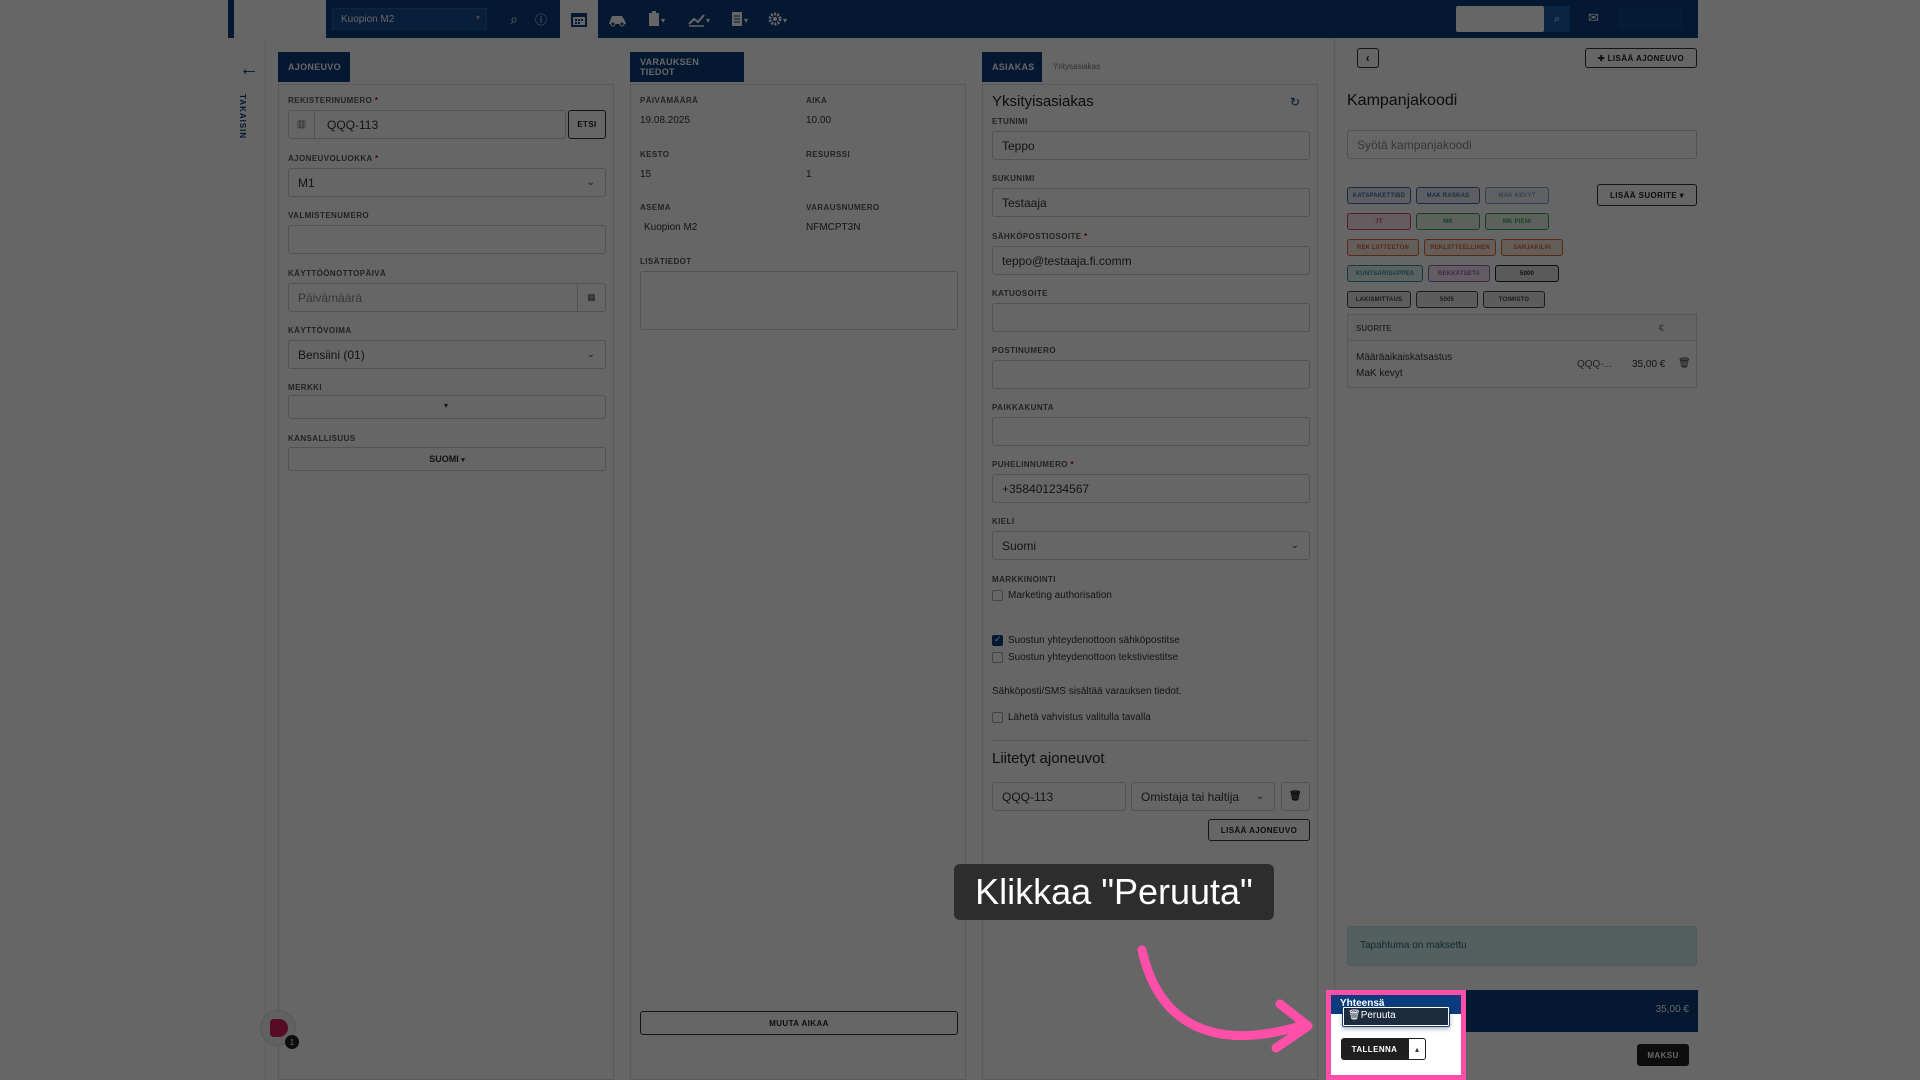 The width and height of the screenshot is (1920, 1080). Describe the element at coordinates (1500, 19) in the screenshot. I see `global-search-input` at that location.